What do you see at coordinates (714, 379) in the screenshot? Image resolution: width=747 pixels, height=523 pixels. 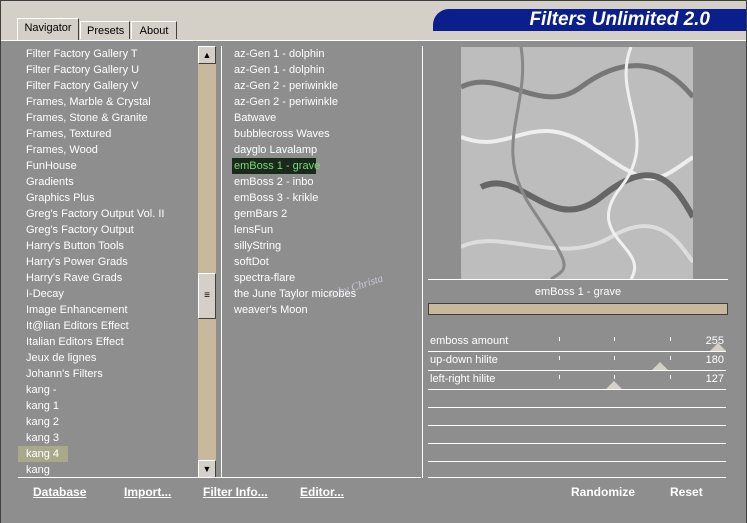 I see `slider-value: 127` at bounding box center [714, 379].